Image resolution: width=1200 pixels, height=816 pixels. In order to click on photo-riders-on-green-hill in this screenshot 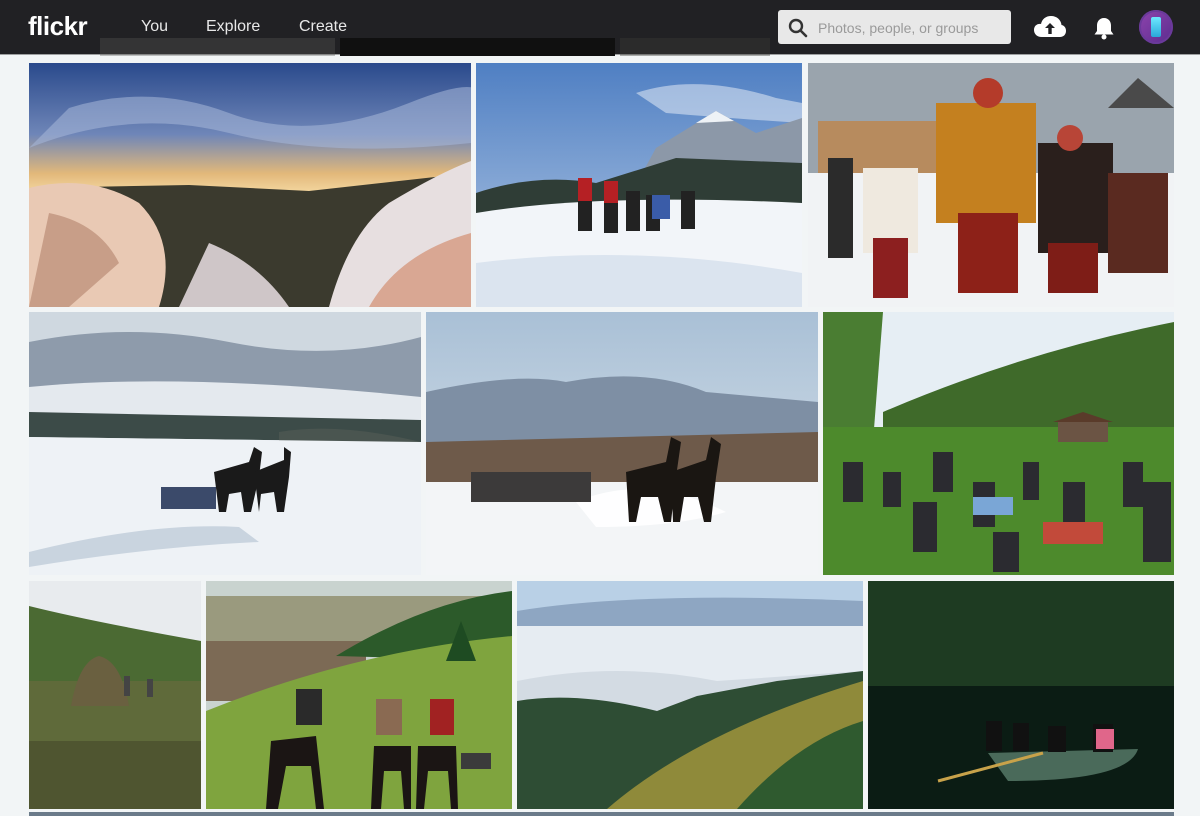, I will do `click(359, 695)`.